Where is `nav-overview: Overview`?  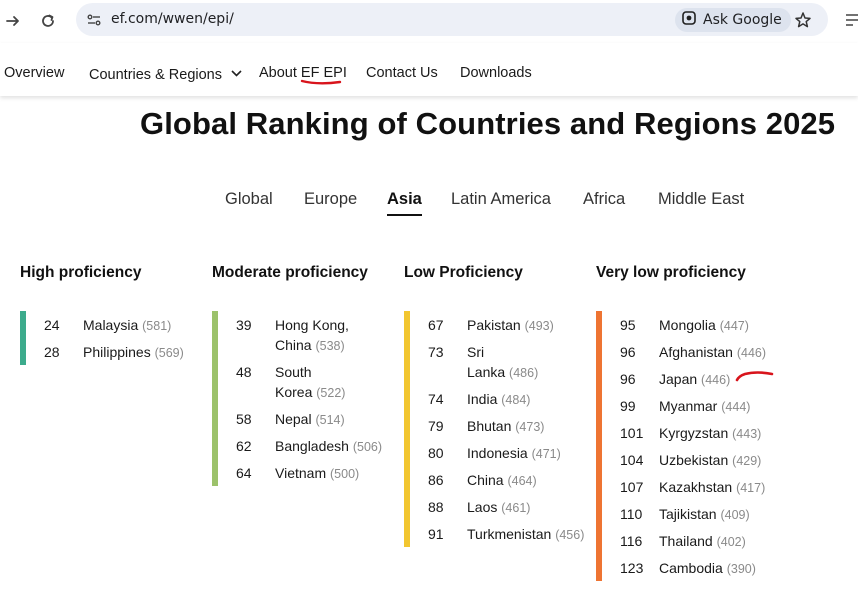 nav-overview: Overview is located at coordinates (34, 73).